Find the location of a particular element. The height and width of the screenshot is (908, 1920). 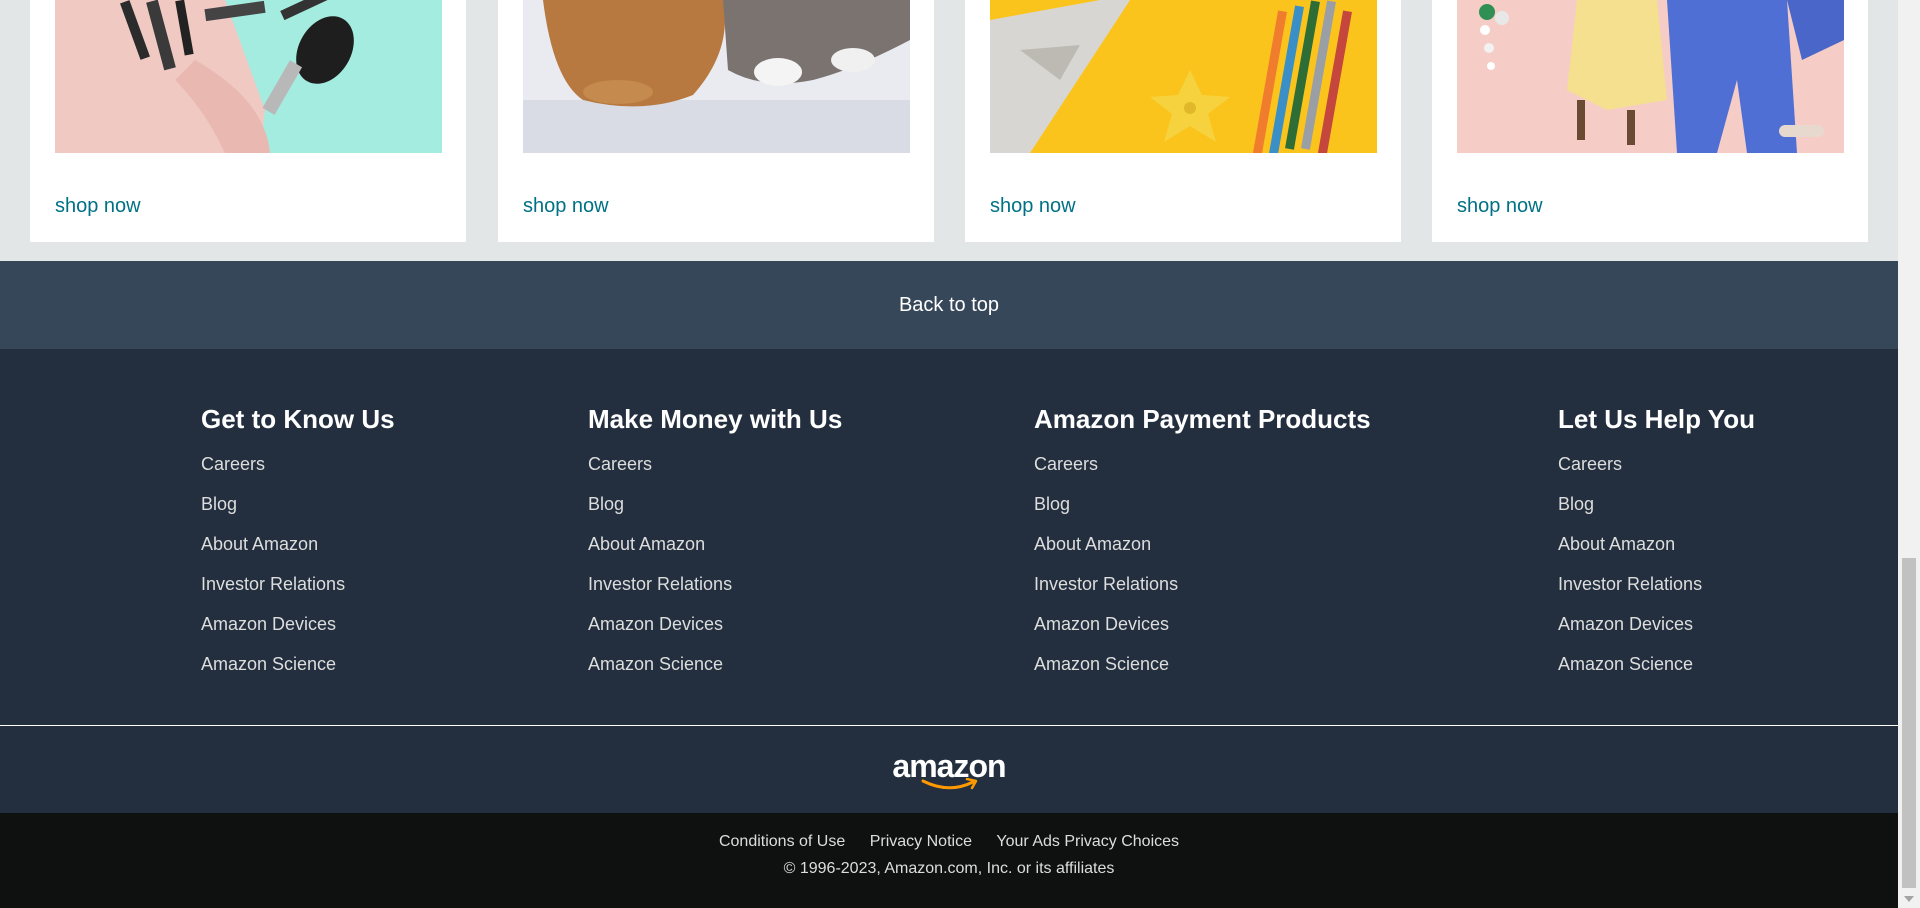

back-to-top-label: Back to top is located at coordinates (949, 304).